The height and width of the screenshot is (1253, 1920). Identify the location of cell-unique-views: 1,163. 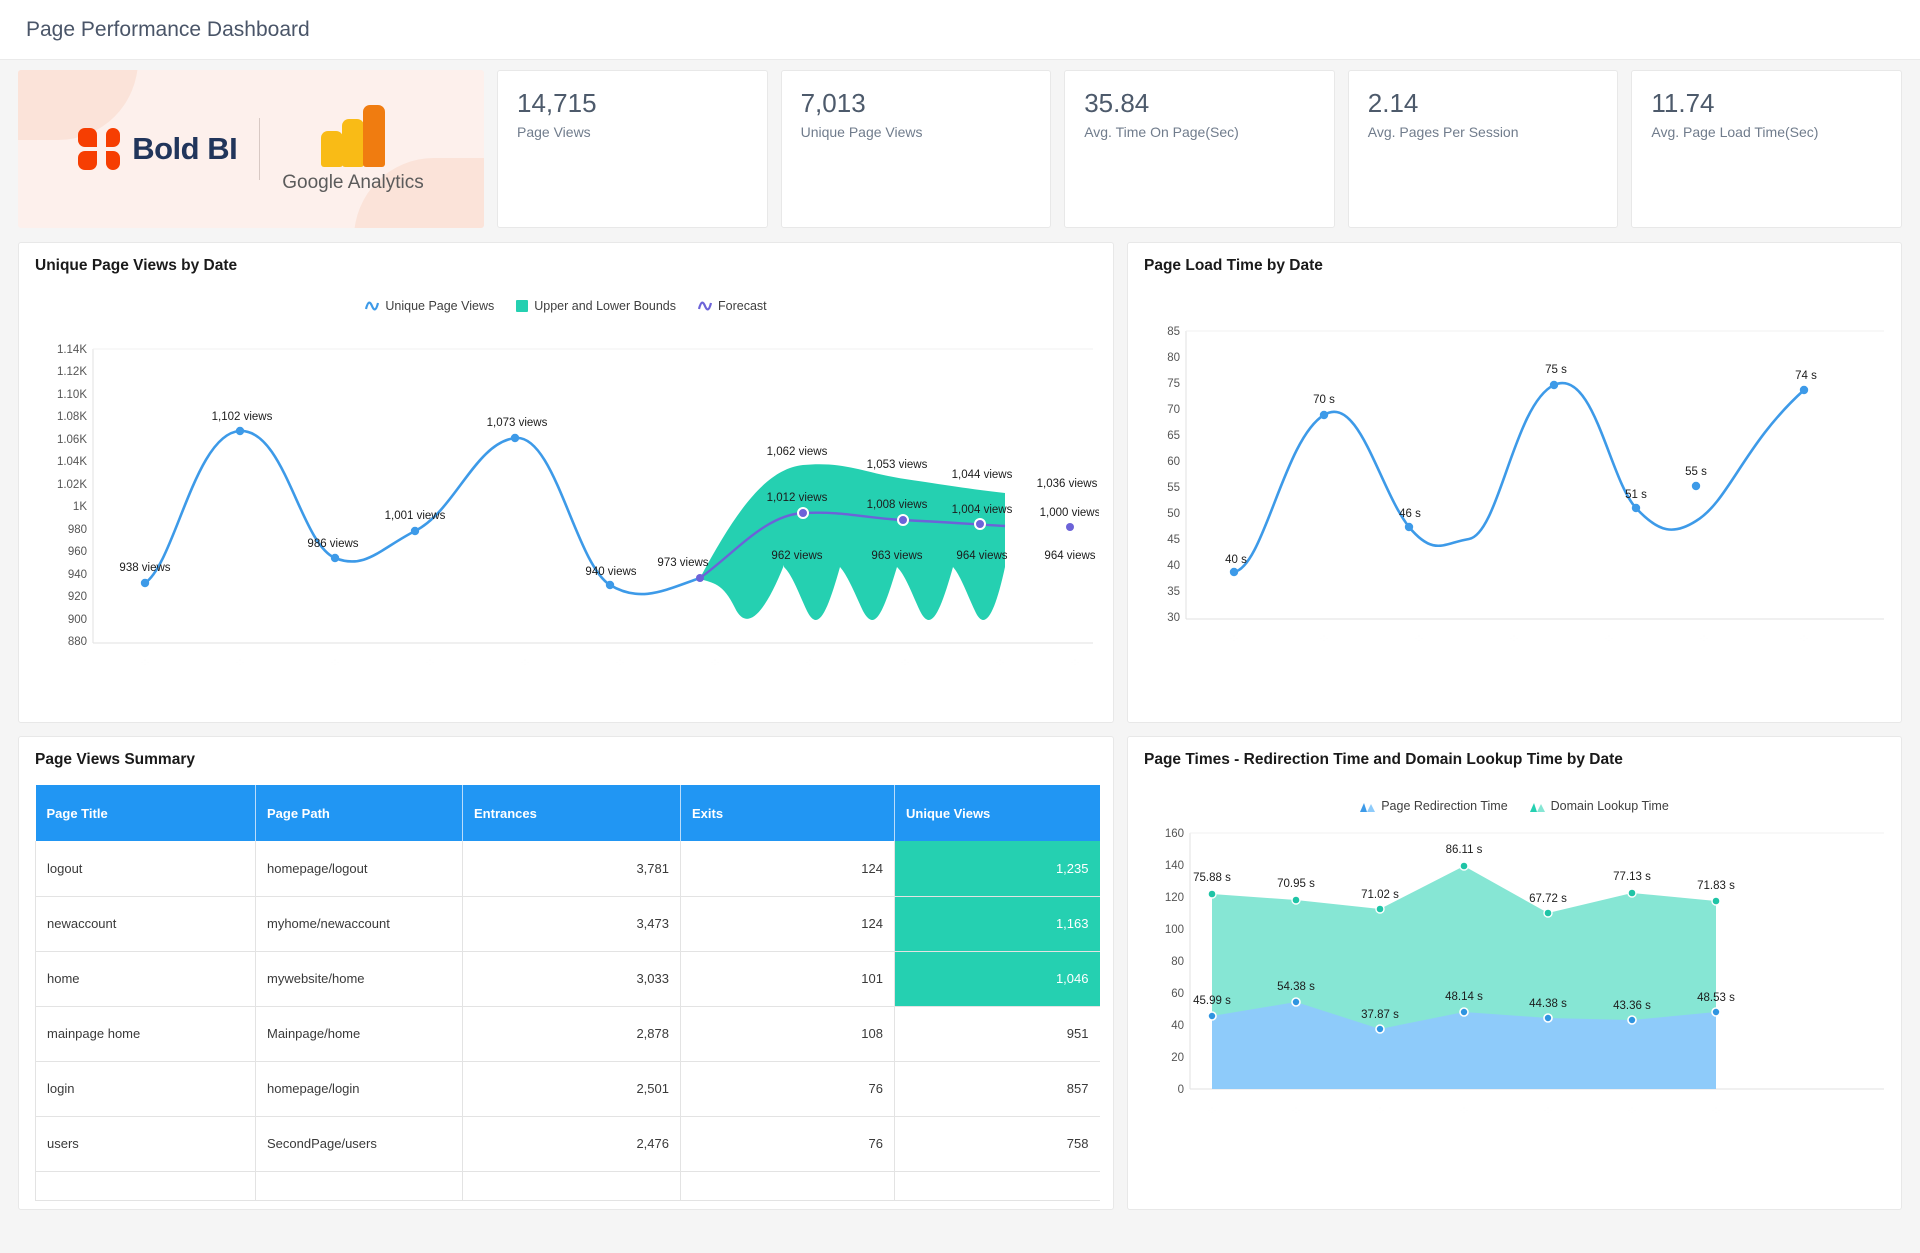
(997, 924).